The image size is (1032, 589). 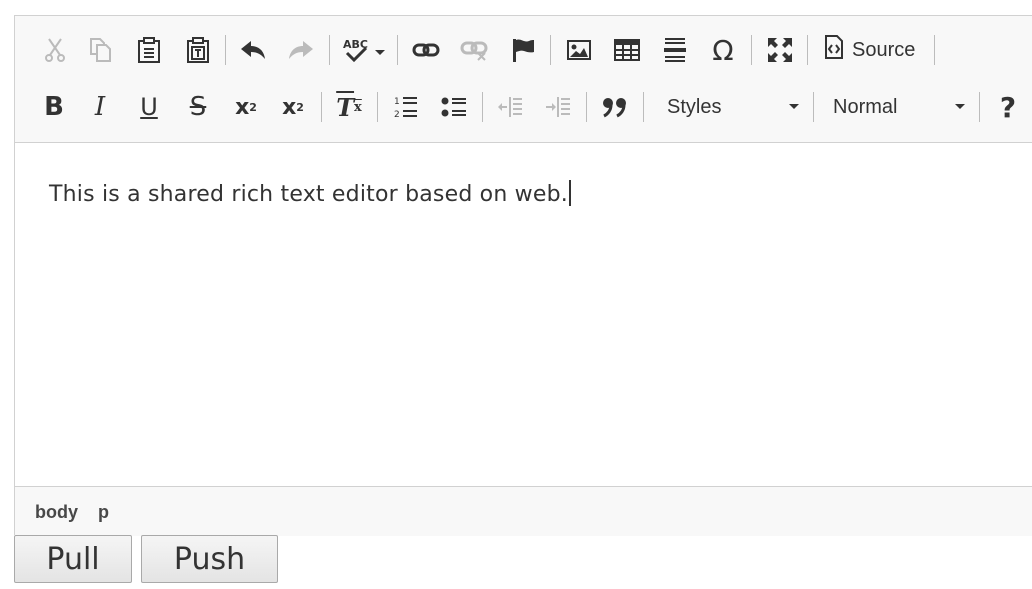 I want to click on svg-text: 2, so click(x=397, y=115).